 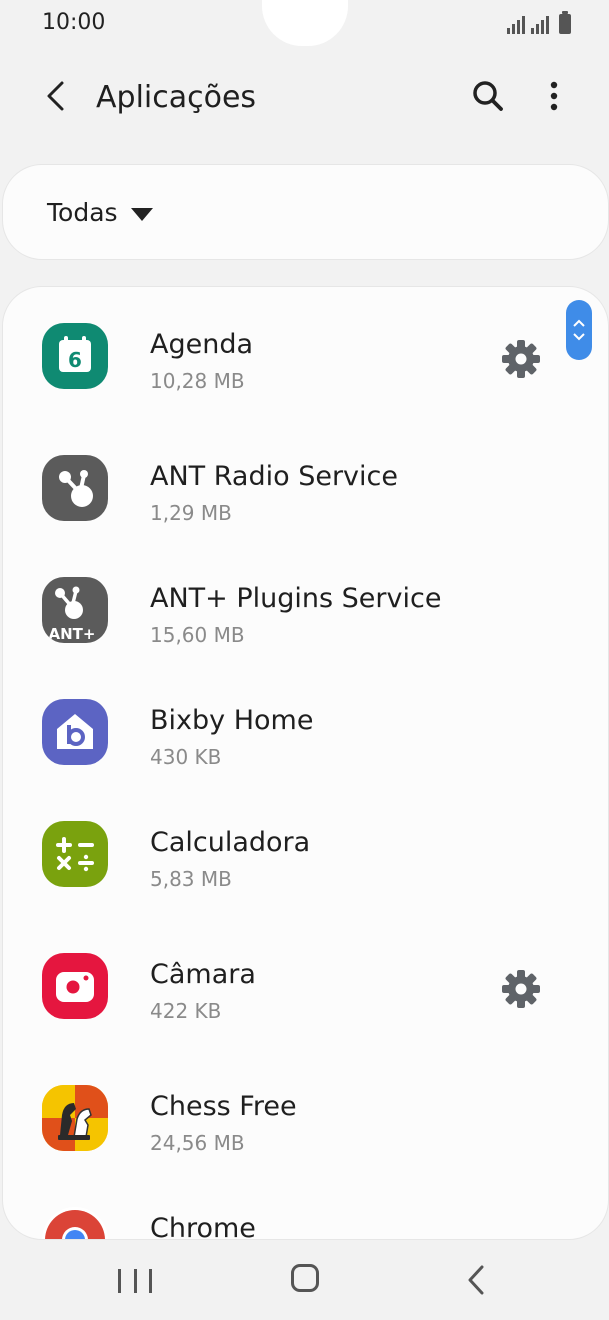 I want to click on app-size: 430 KB, so click(x=186, y=757).